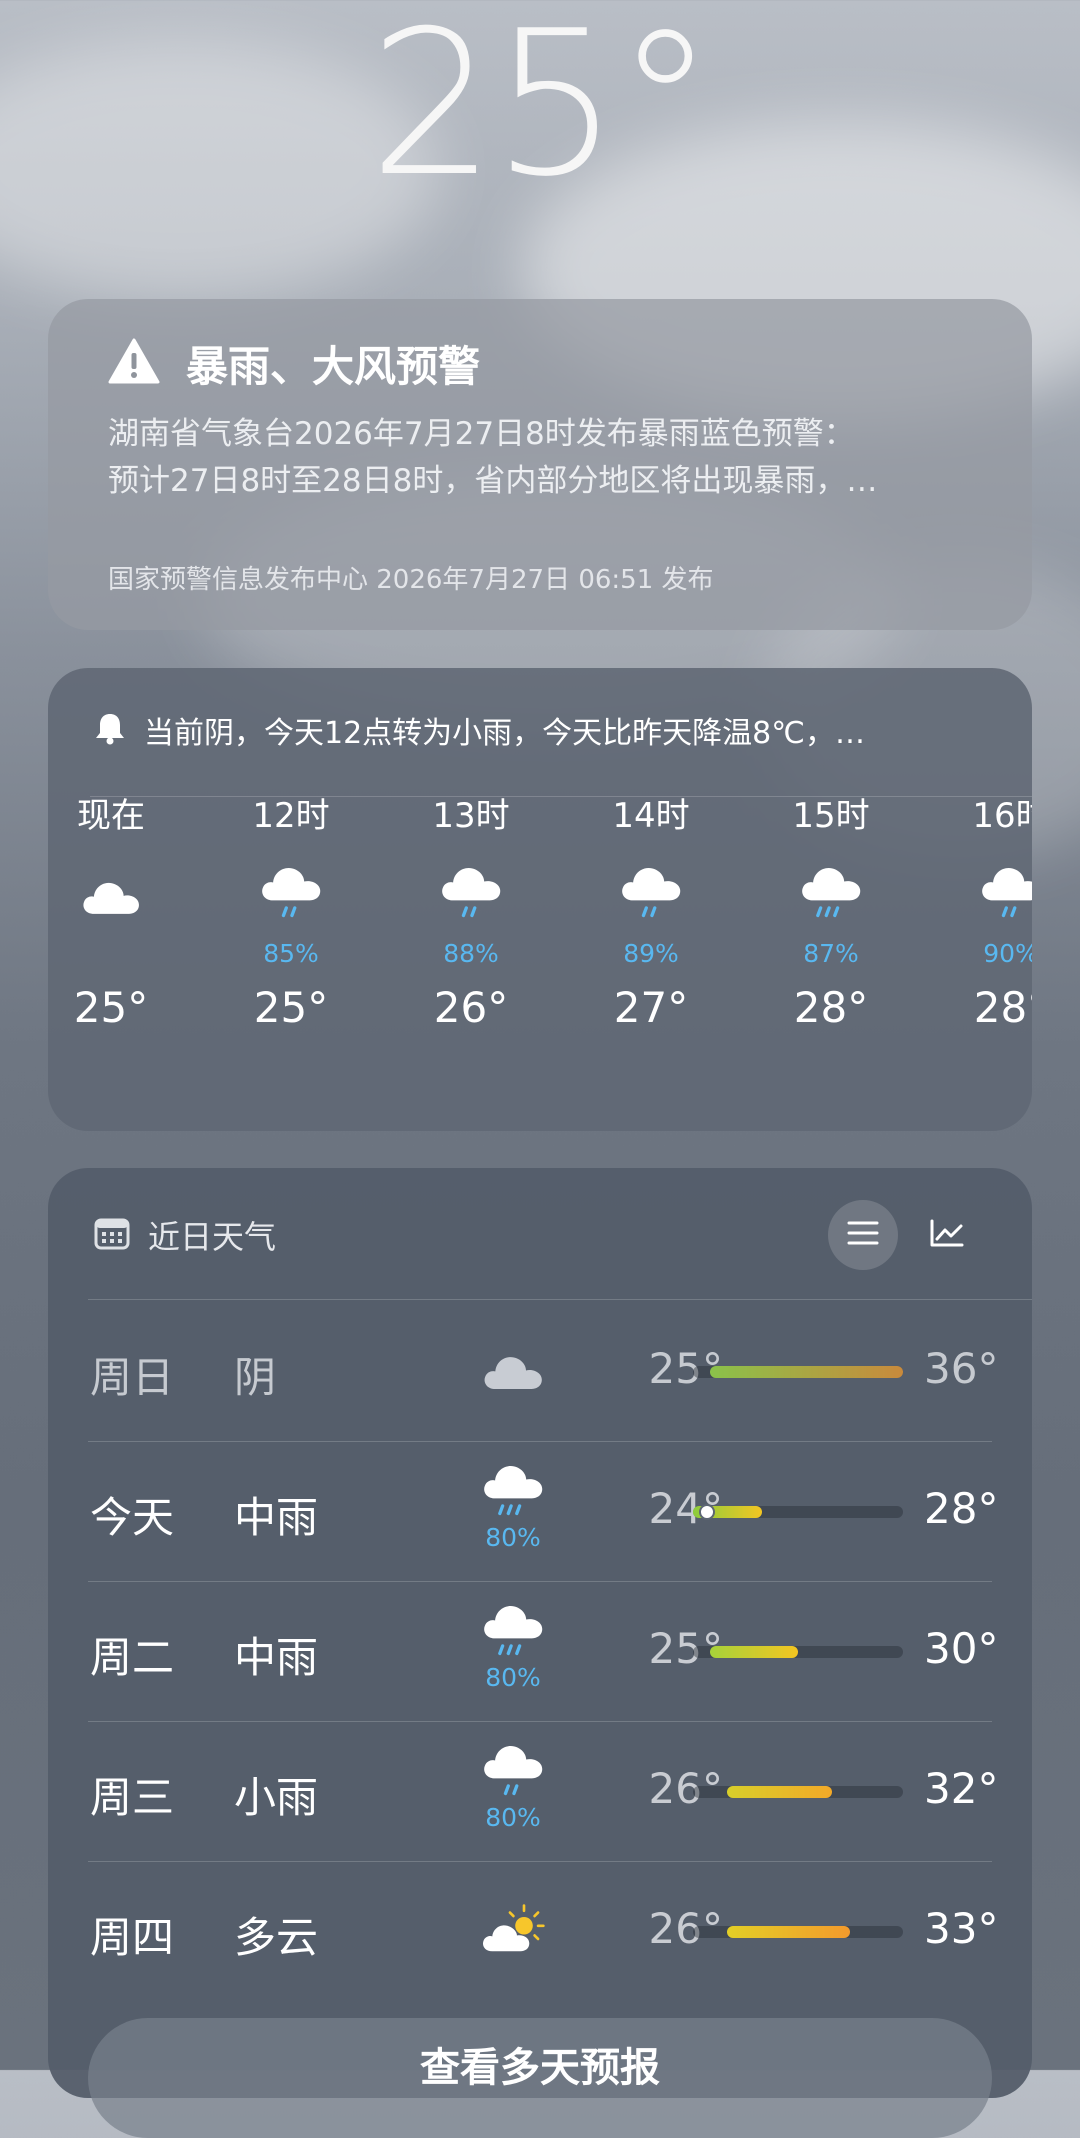 This screenshot has width=1080, height=2138. Describe the element at coordinates (291, 816) in the screenshot. I see `hour-time: 12时` at that location.